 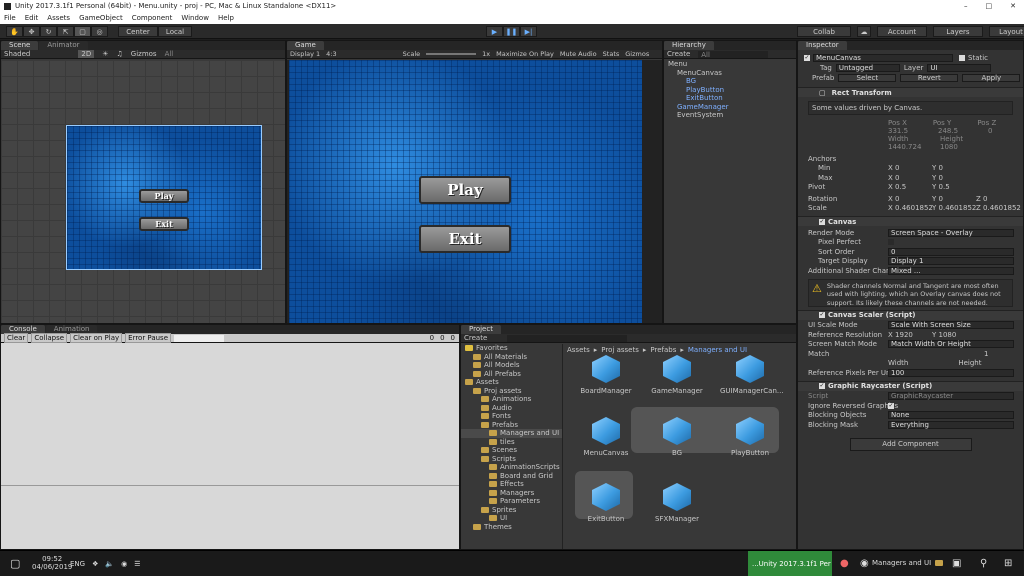 What do you see at coordinates (511, 501) in the screenshot?
I see `project-folder-item: Parameters` at bounding box center [511, 501].